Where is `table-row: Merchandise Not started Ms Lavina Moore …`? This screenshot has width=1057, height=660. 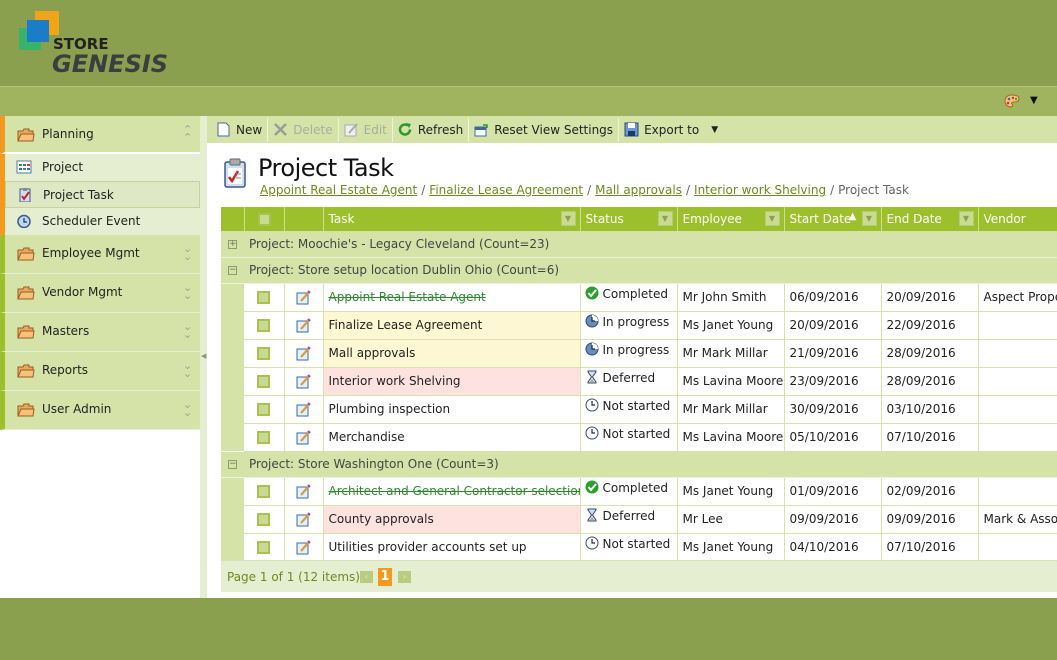
table-row: Merchandise Not started Ms Lavina Moore … is located at coordinates (639, 437).